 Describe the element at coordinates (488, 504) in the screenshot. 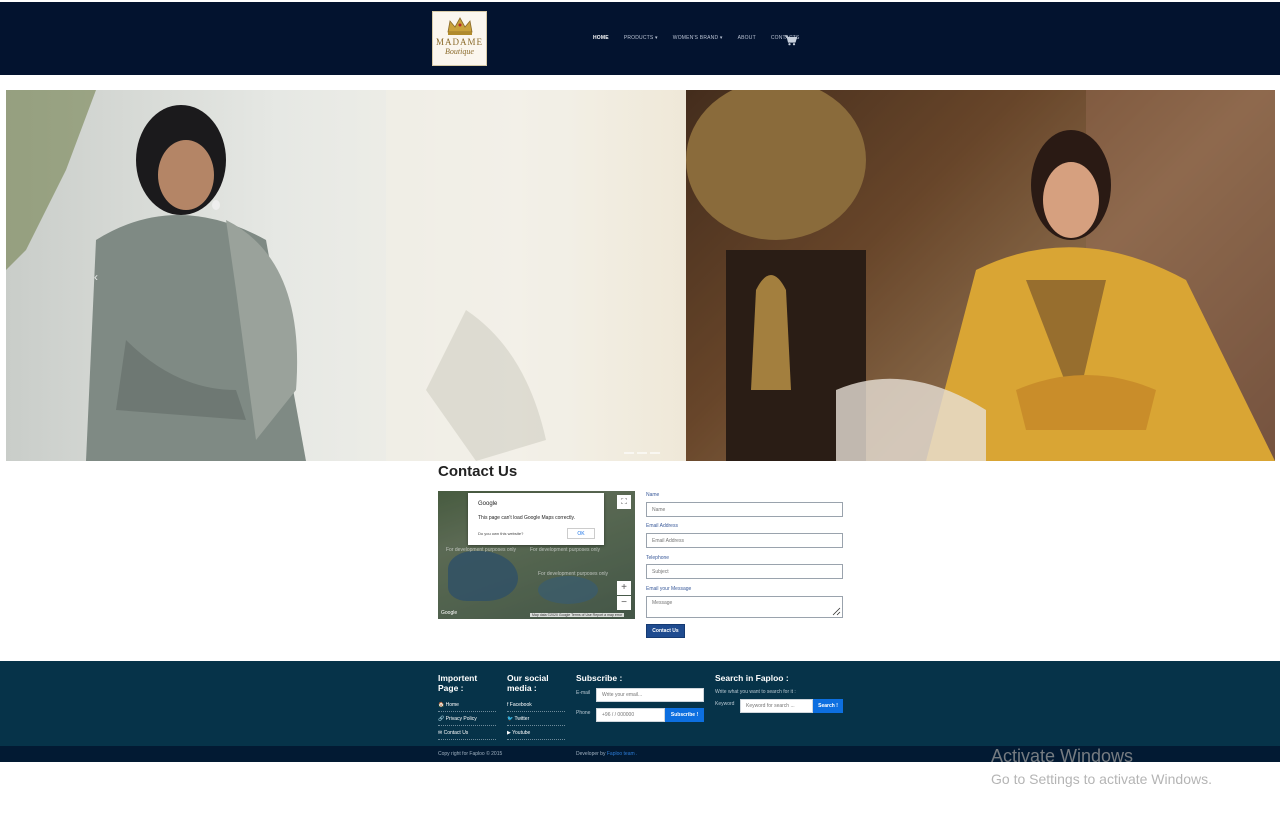

I see `map-dialog-title: Google` at that location.